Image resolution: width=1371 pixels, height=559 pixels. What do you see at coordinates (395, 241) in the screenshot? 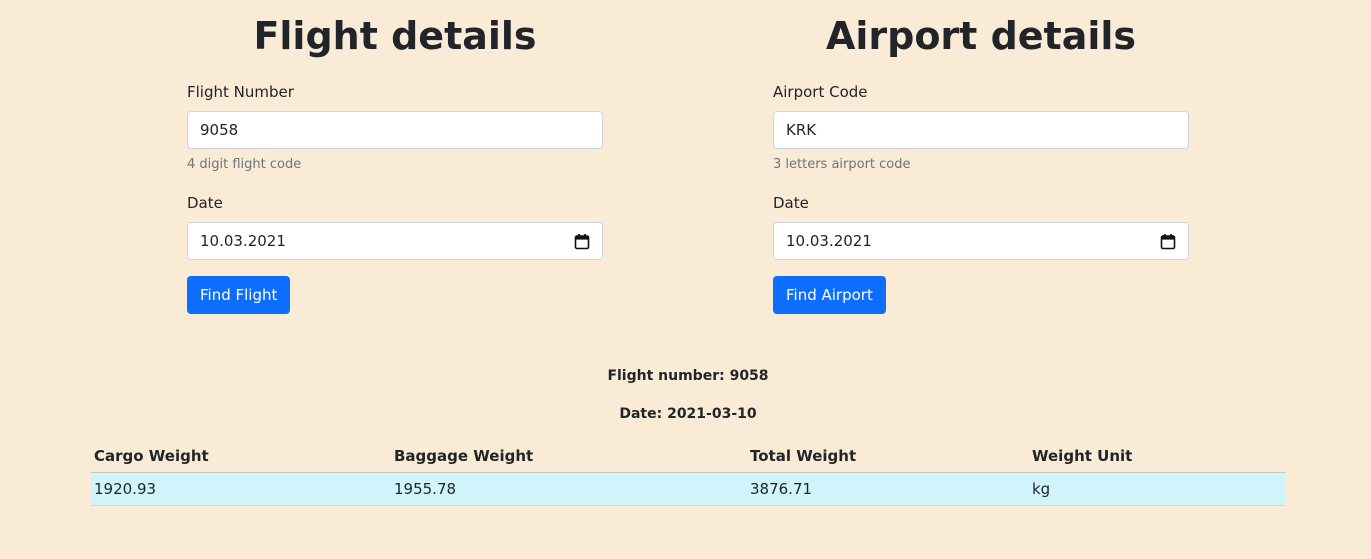
I see `flight-date-input: 10.03.2021` at bounding box center [395, 241].